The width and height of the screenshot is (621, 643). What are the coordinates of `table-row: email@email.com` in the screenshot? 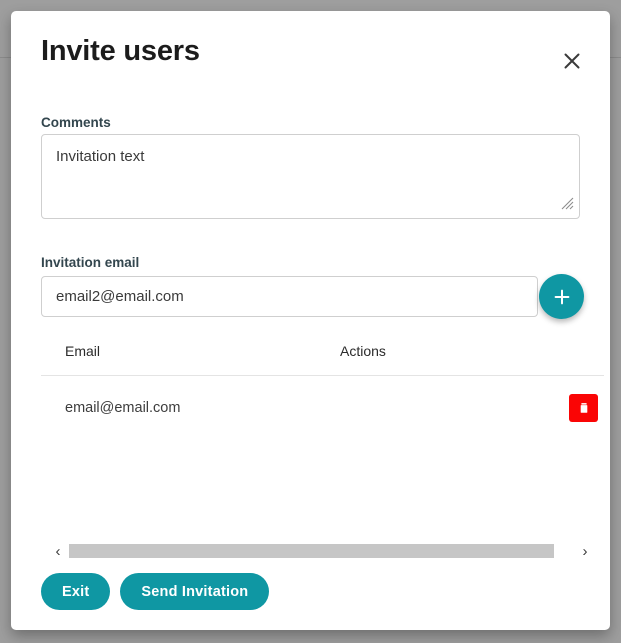 It's located at (322, 399).